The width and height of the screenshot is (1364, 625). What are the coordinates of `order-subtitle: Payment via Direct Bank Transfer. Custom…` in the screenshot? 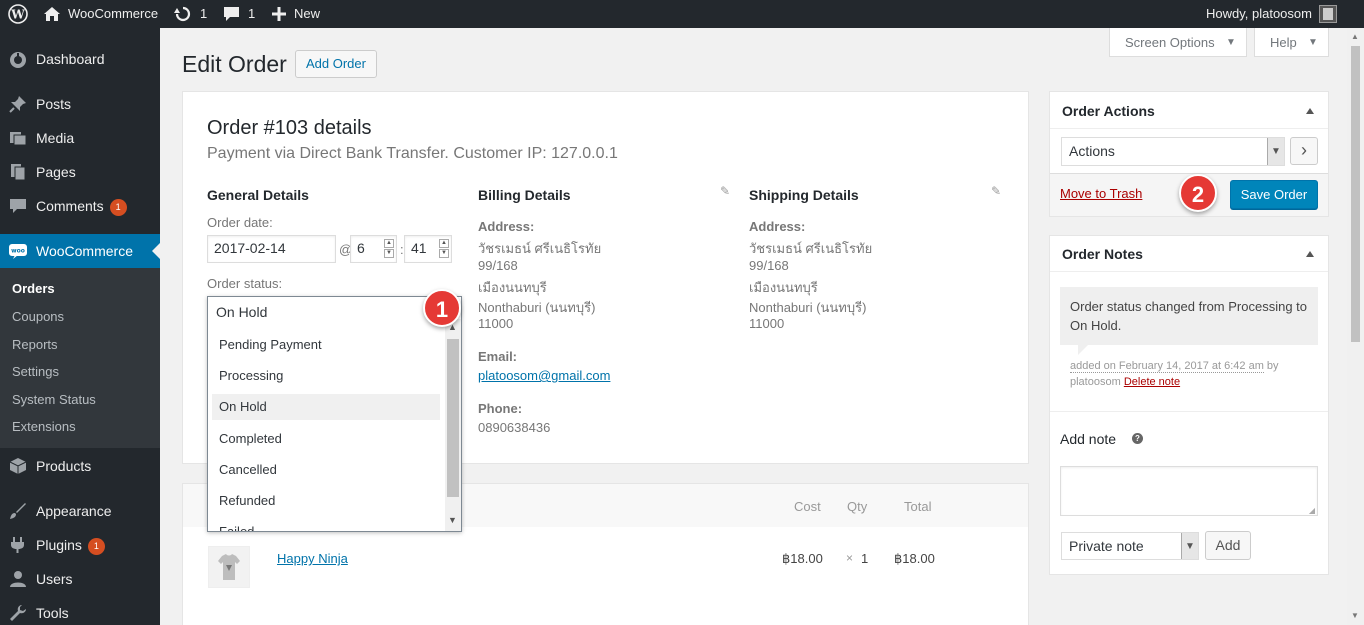 It's located at (412, 153).